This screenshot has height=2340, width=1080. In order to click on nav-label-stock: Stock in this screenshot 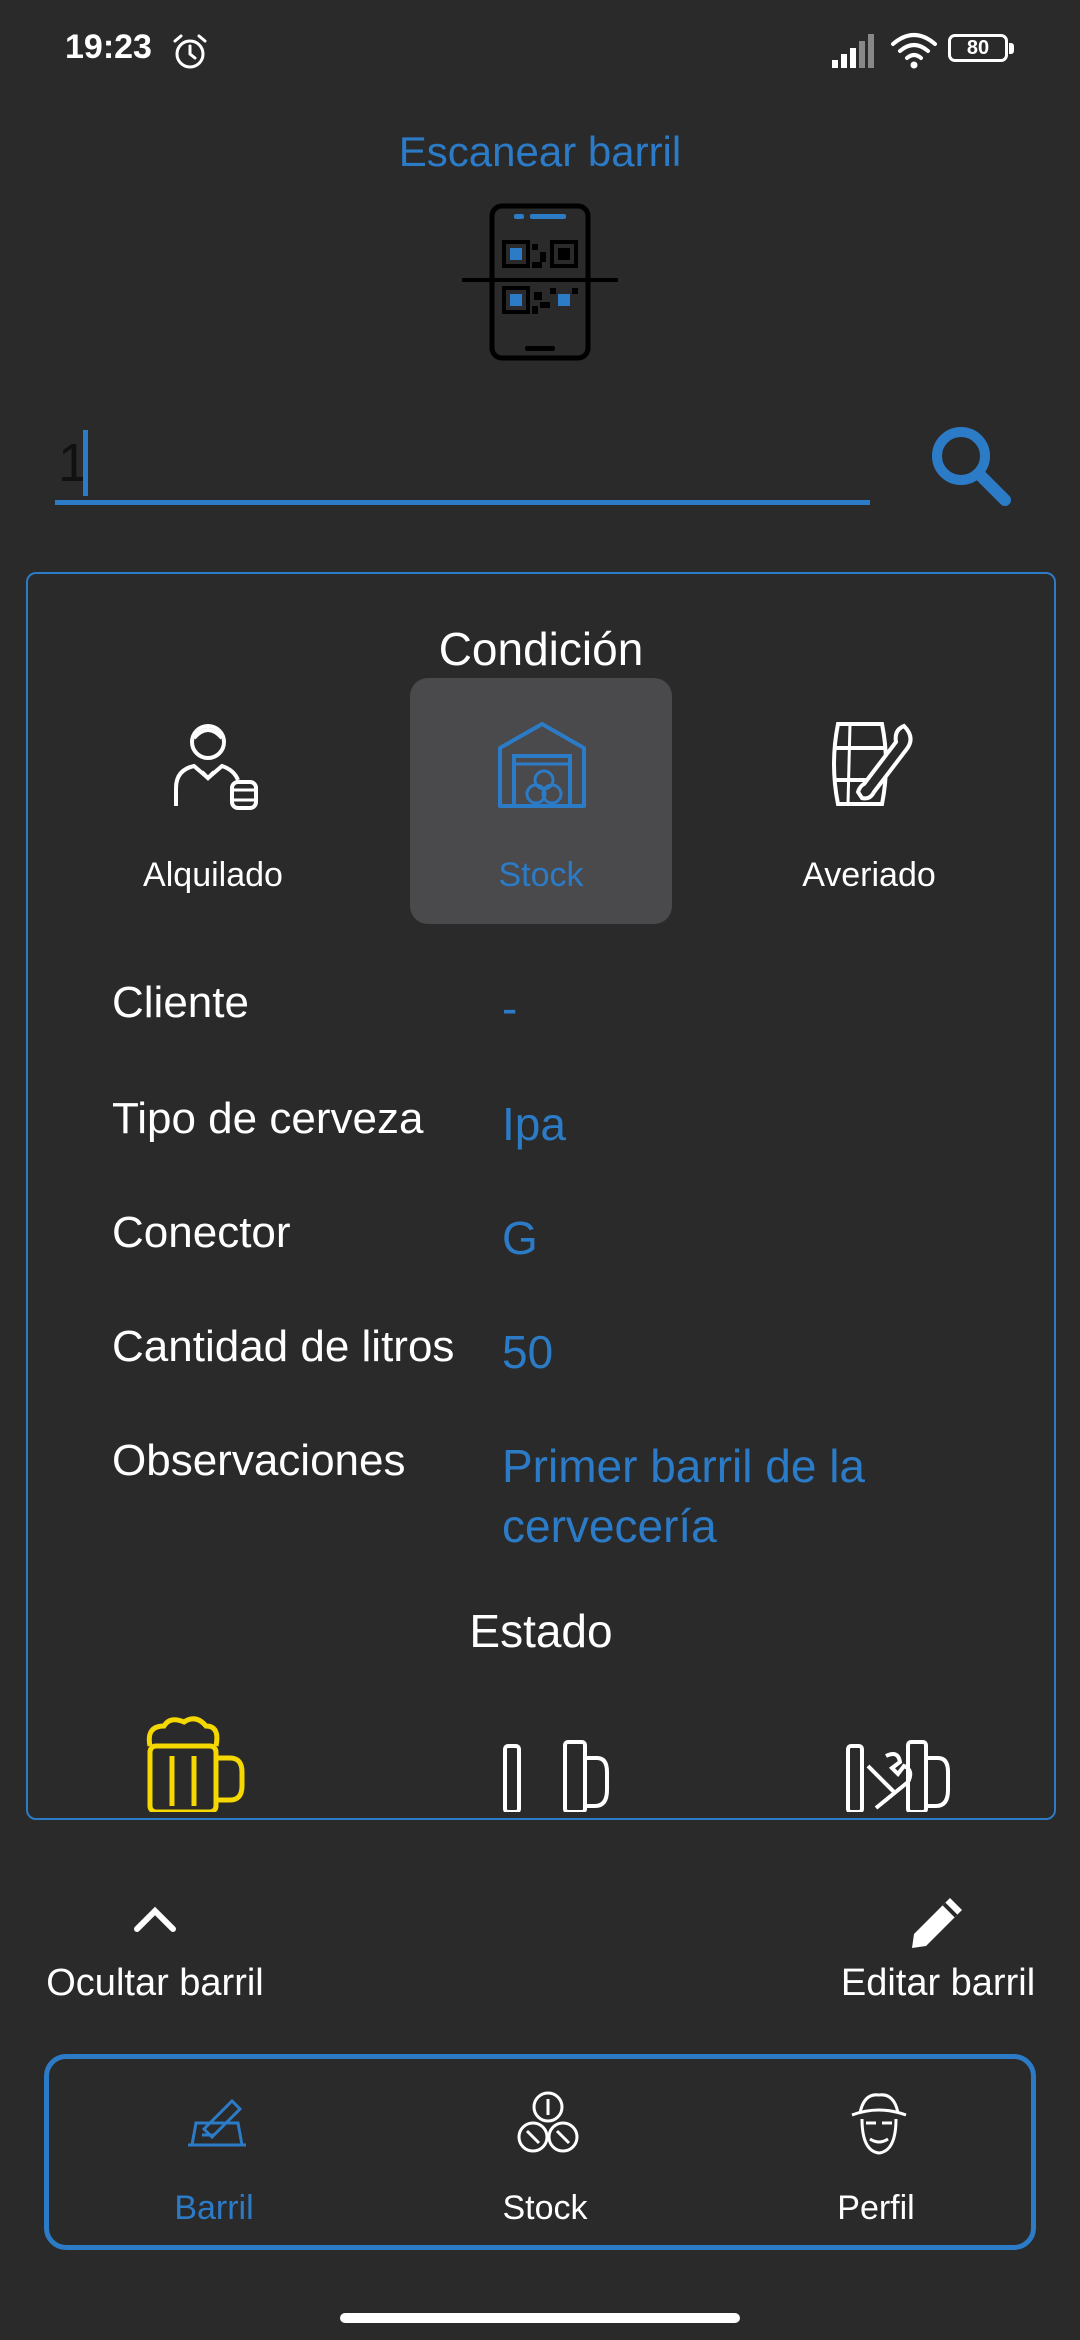, I will do `click(545, 2208)`.